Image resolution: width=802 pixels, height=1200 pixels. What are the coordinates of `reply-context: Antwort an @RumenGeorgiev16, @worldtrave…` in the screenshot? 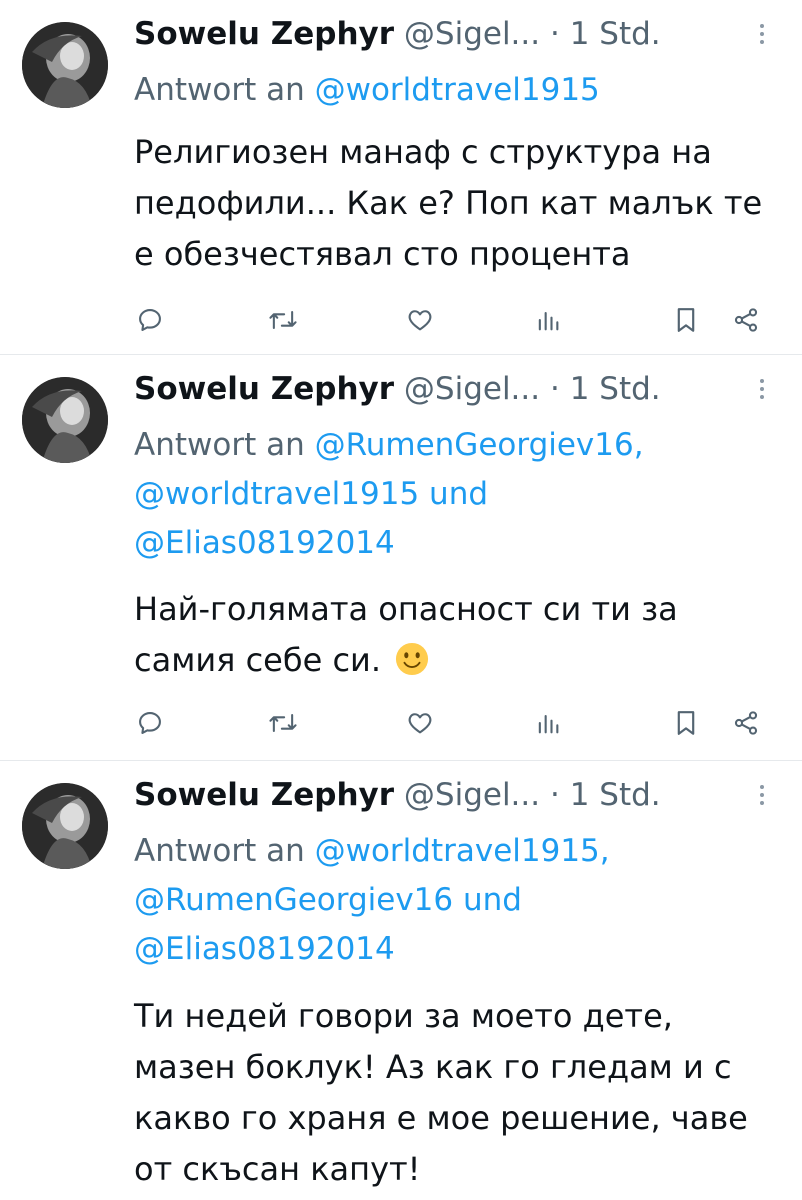 It's located at (458, 494).